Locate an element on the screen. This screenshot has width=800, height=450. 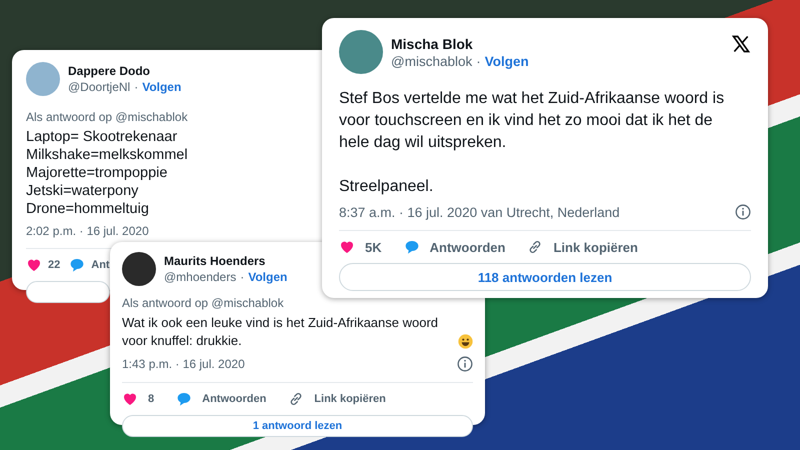
tweet-text: Stef Bos vertelde me wat het Zuid-Afrikaanse woord is voor touchscreen en ik vind het zo mooi dat ik het de hele dag wil uitspreken. Streelpaneel. is located at coordinates (532, 143).